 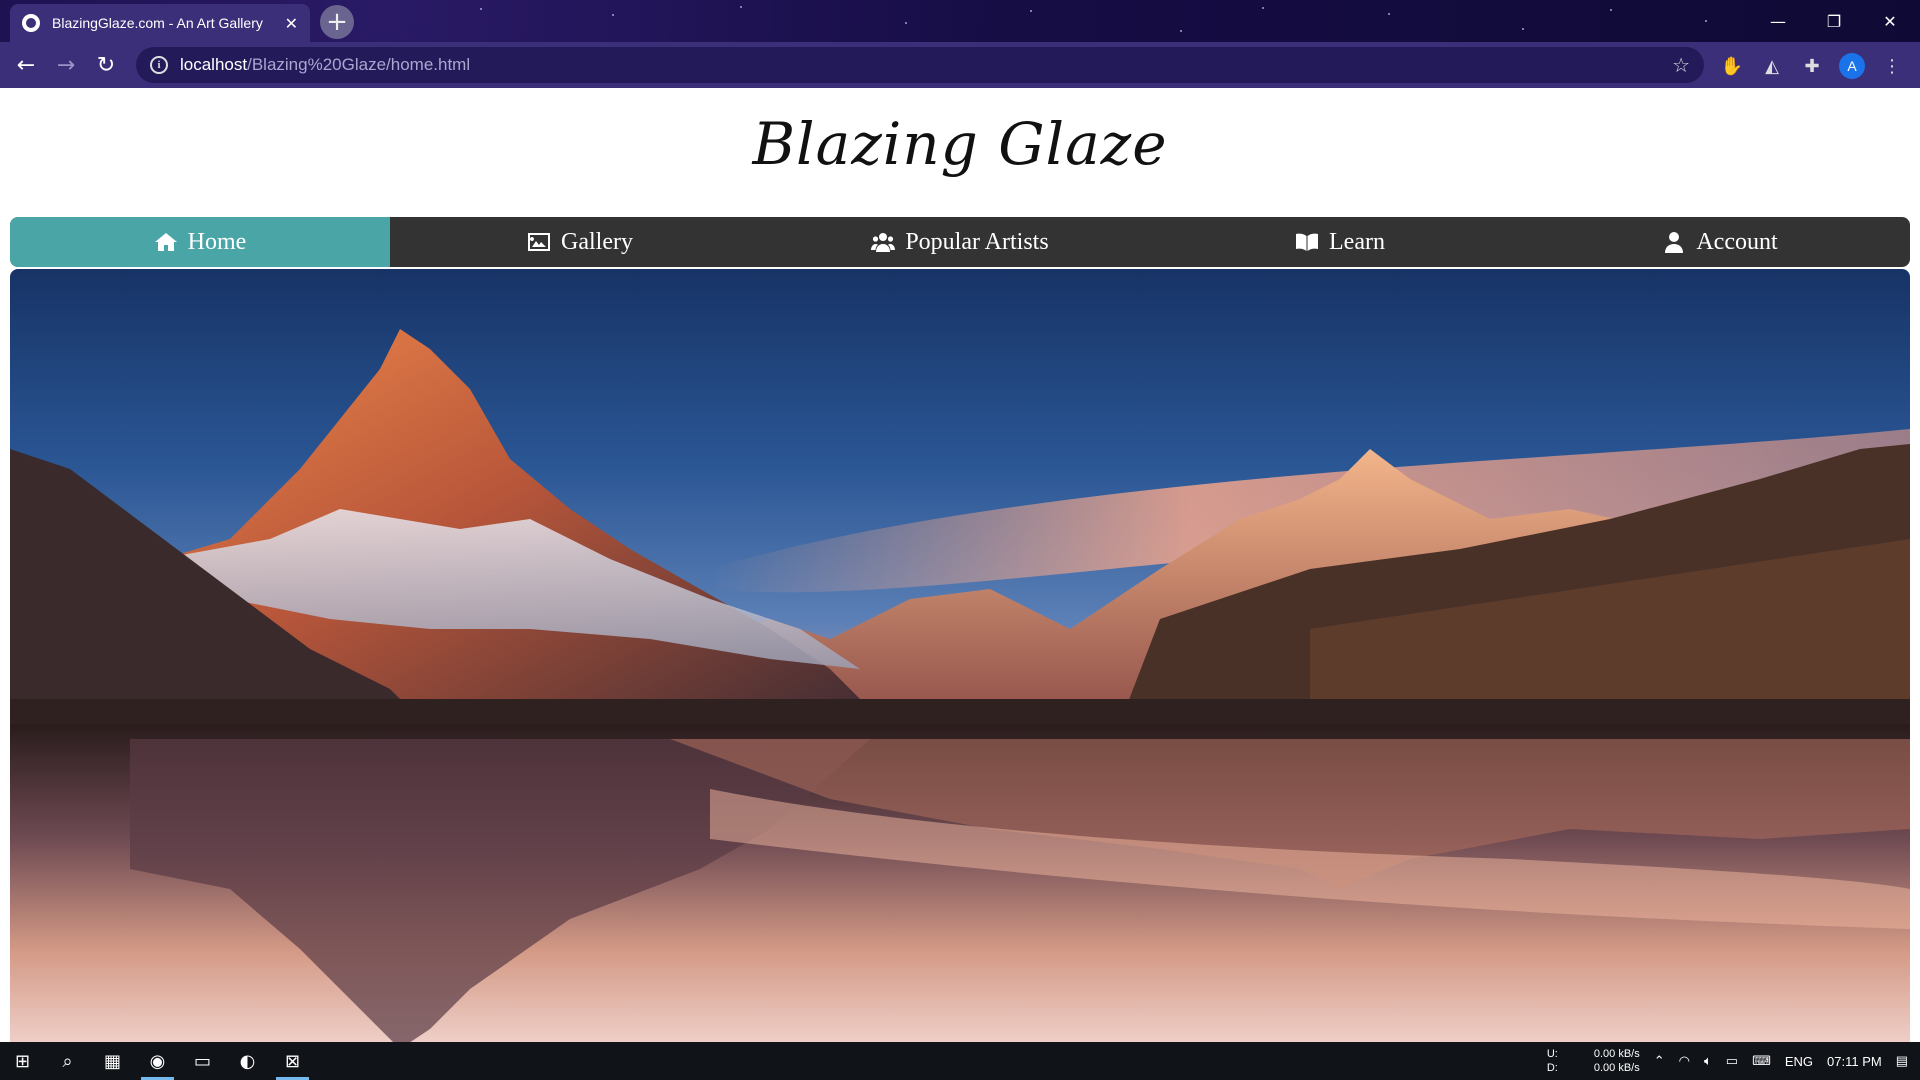 I want to click on address-bar: i localhost /Blazing%20Glaze/home.html ☆, so click(x=920, y=65).